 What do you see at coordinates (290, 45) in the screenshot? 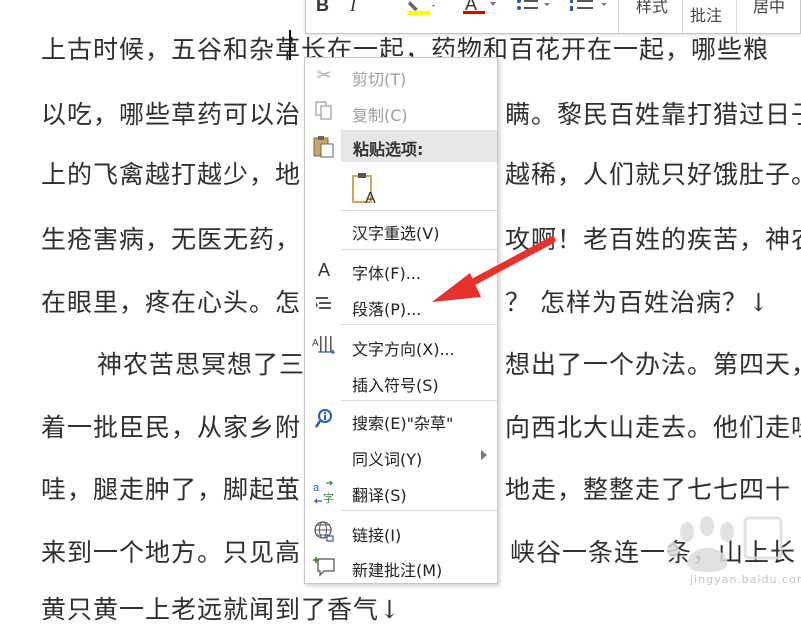
I see `text-cursor` at bounding box center [290, 45].